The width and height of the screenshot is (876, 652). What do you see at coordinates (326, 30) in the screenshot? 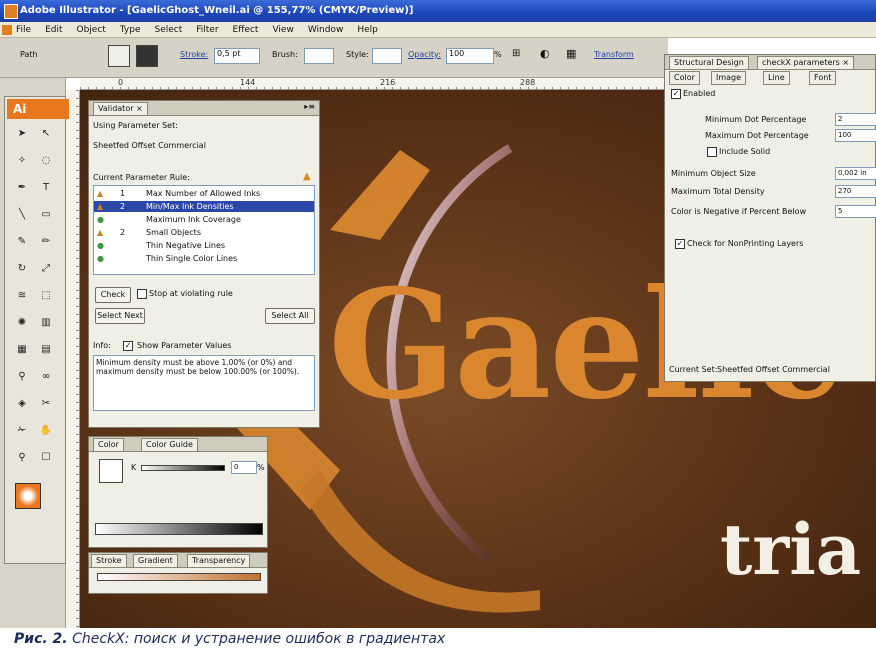
I see `menu-window: Window` at bounding box center [326, 30].